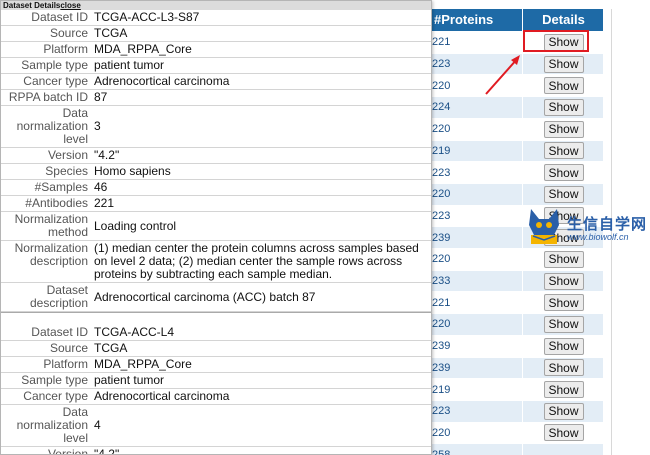  What do you see at coordinates (216, 98) in the screenshot?
I see `field-row: RPPA batch ID 87` at bounding box center [216, 98].